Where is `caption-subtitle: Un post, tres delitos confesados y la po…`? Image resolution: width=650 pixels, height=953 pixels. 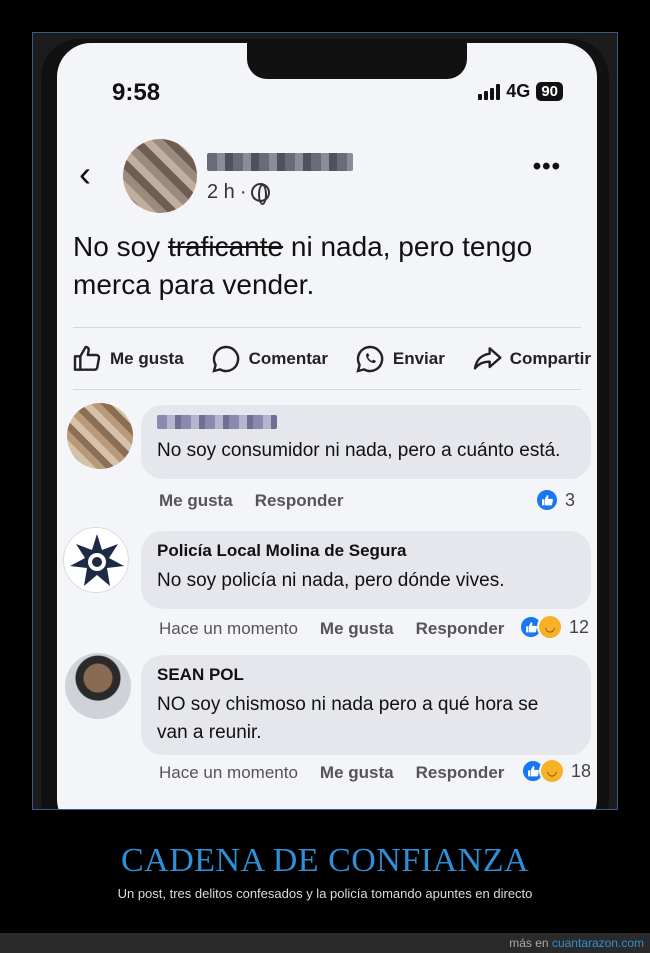 caption-subtitle: Un post, tres delitos confesados y la po… is located at coordinates (325, 893).